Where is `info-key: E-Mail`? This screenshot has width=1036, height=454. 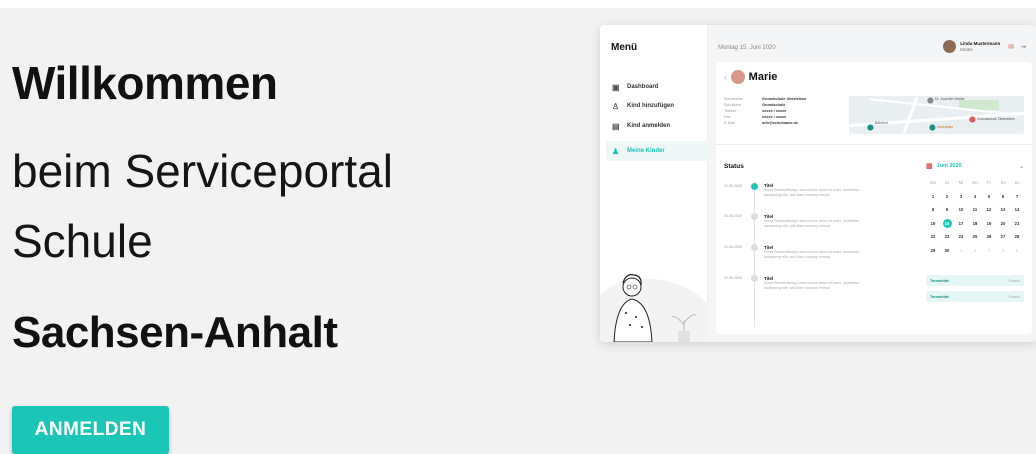
info-key: E-Mail is located at coordinates (729, 123).